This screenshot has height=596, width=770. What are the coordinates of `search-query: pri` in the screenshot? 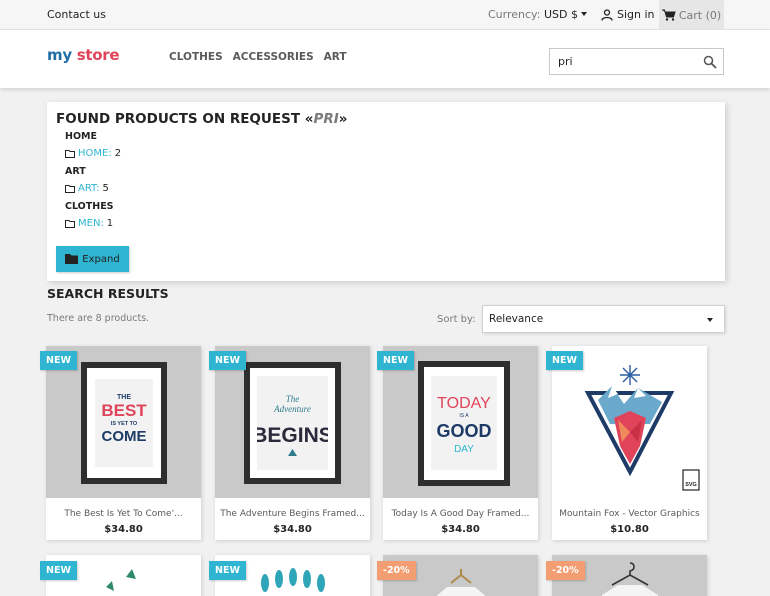 It's located at (565, 61).